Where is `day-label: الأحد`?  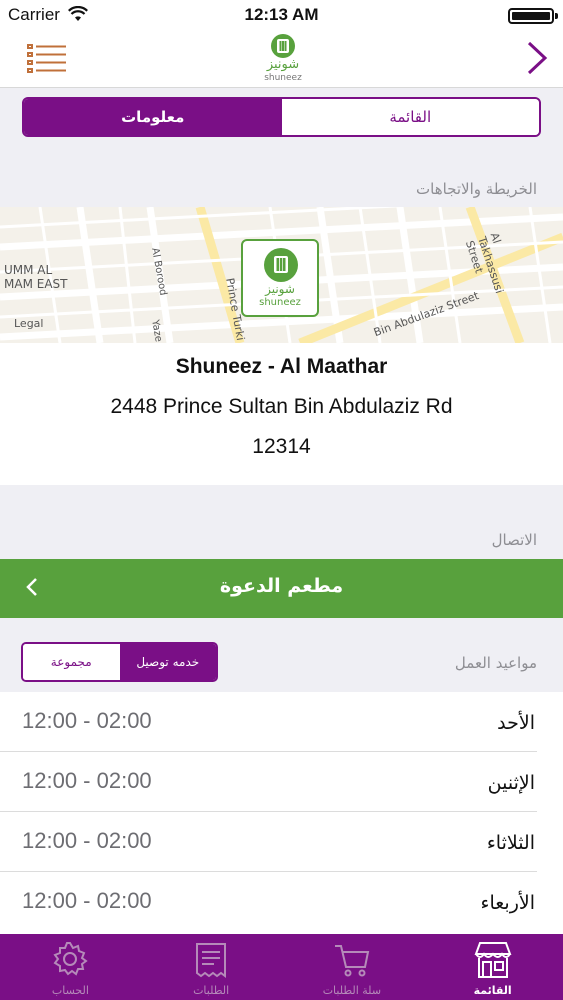 day-label: الأحد is located at coordinates (516, 723).